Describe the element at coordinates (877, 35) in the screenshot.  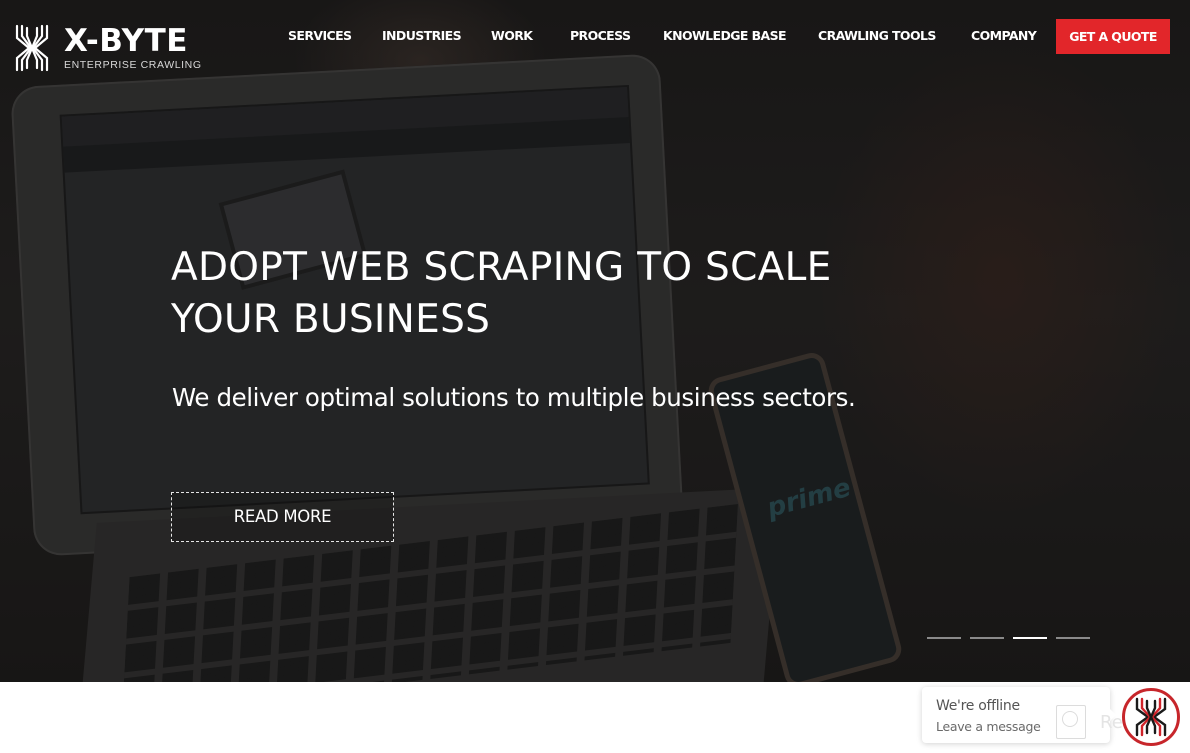
I see `nav-item-crawling-tools: CRAWLING TOOLS` at that location.